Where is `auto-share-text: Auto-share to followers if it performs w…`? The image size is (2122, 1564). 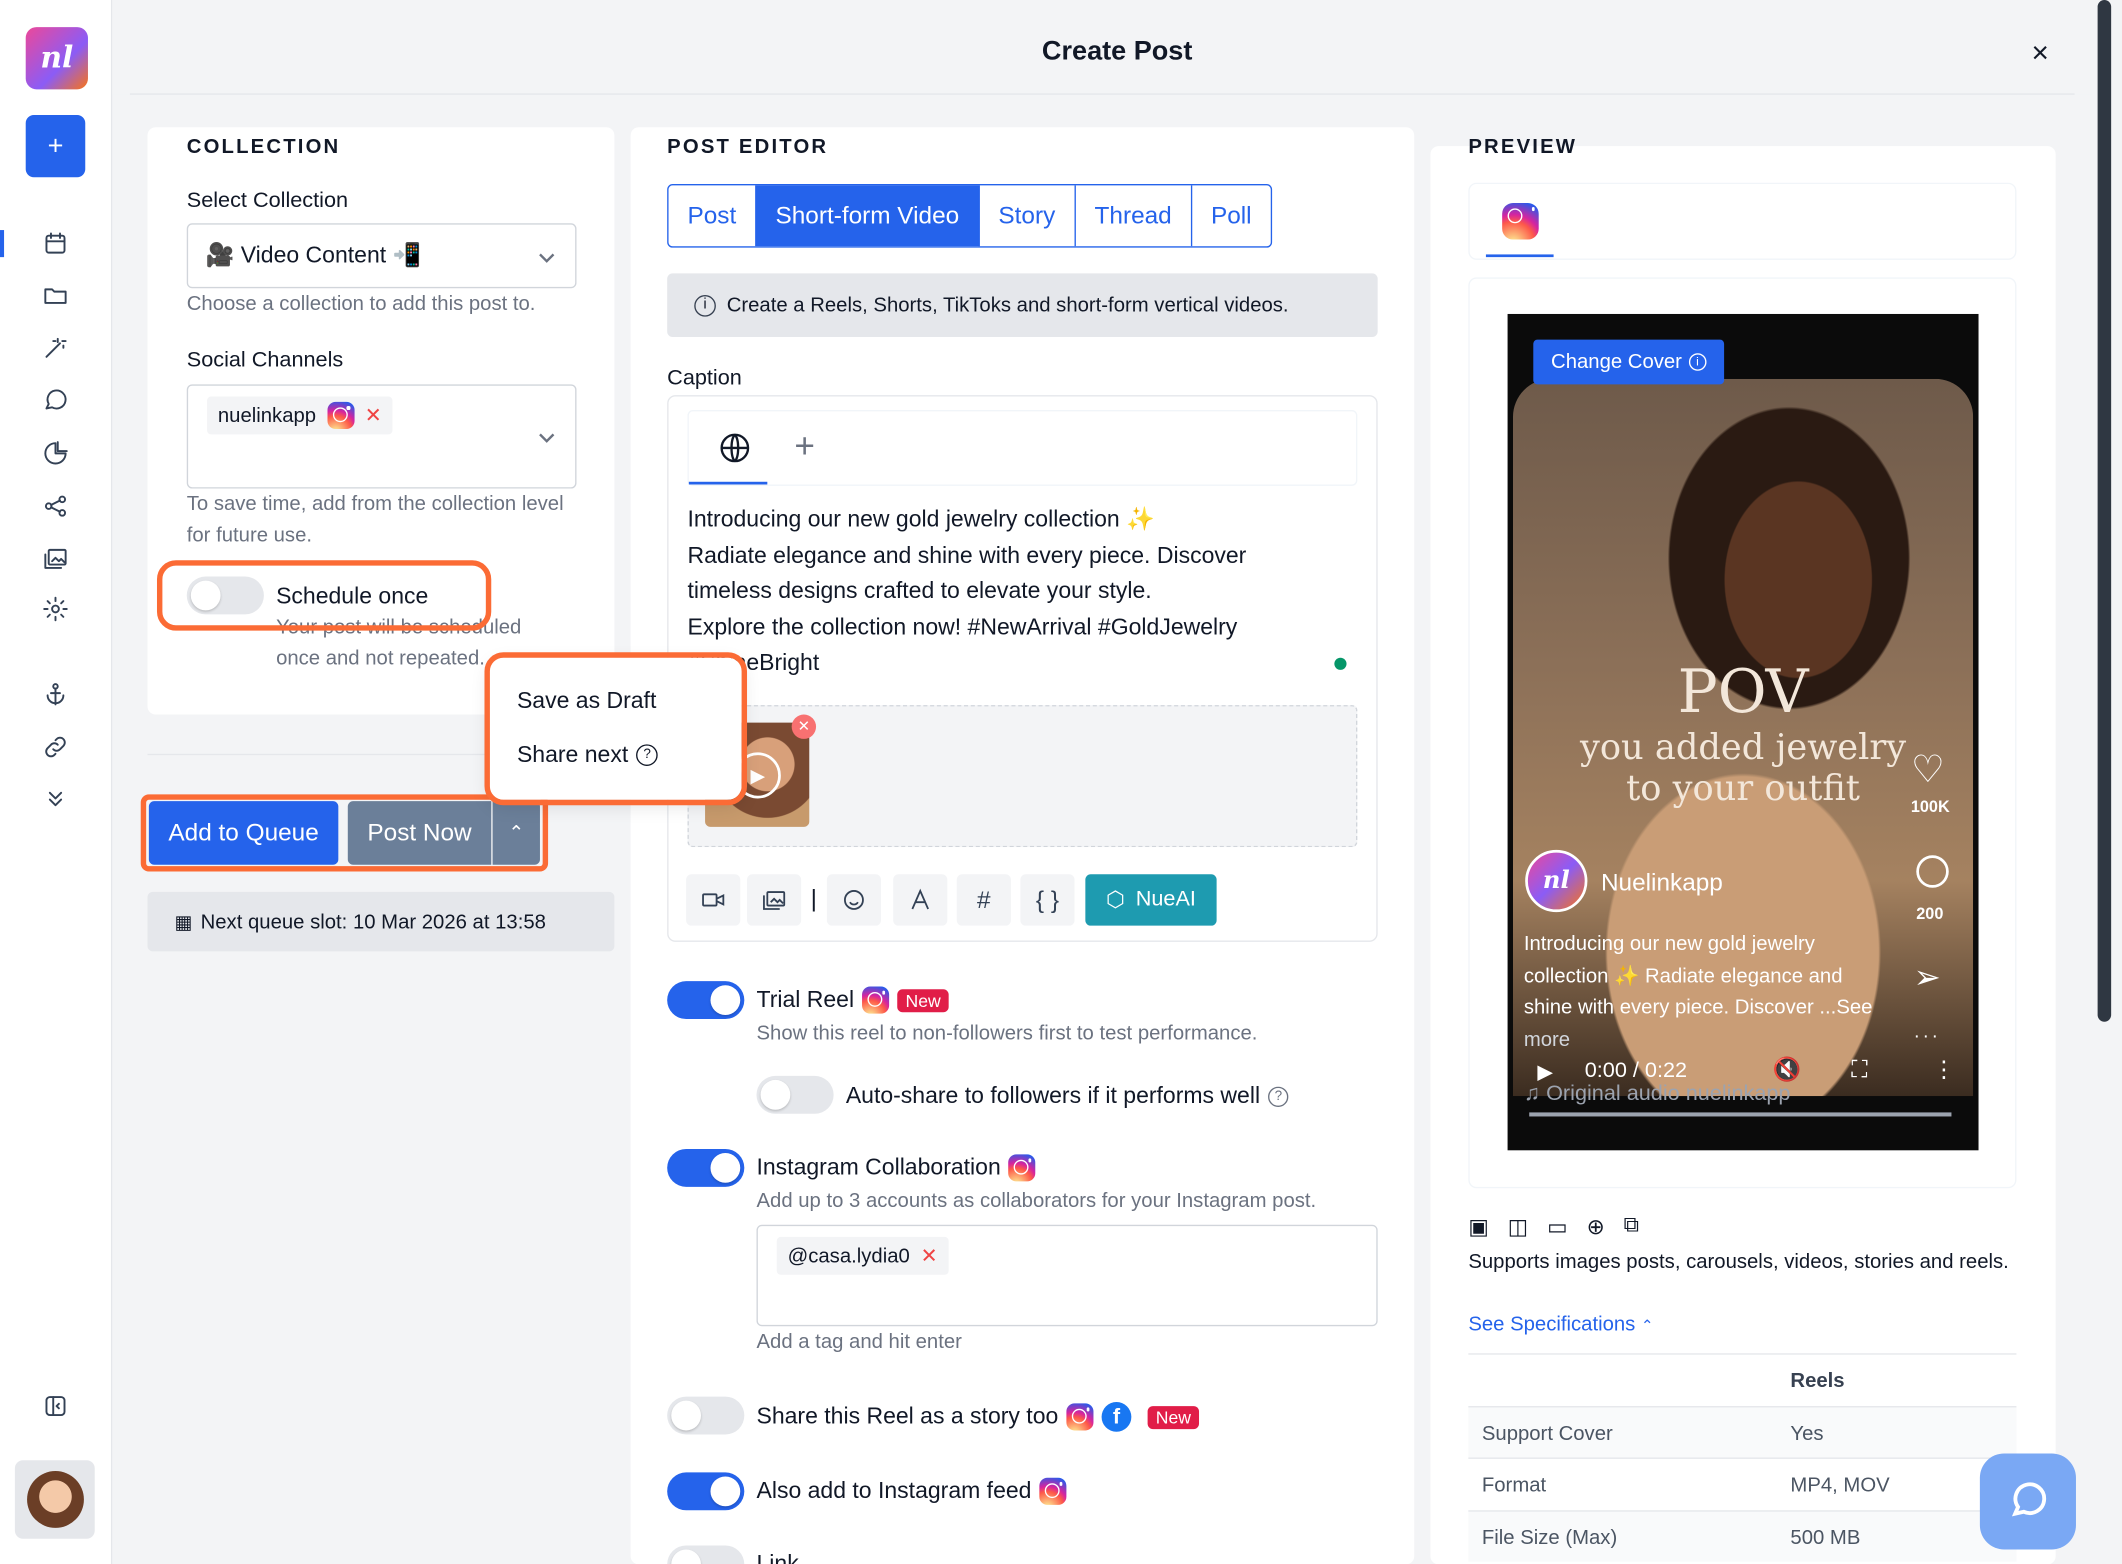 auto-share-text: Auto-share to followers if it performs w… is located at coordinates (1053, 1095).